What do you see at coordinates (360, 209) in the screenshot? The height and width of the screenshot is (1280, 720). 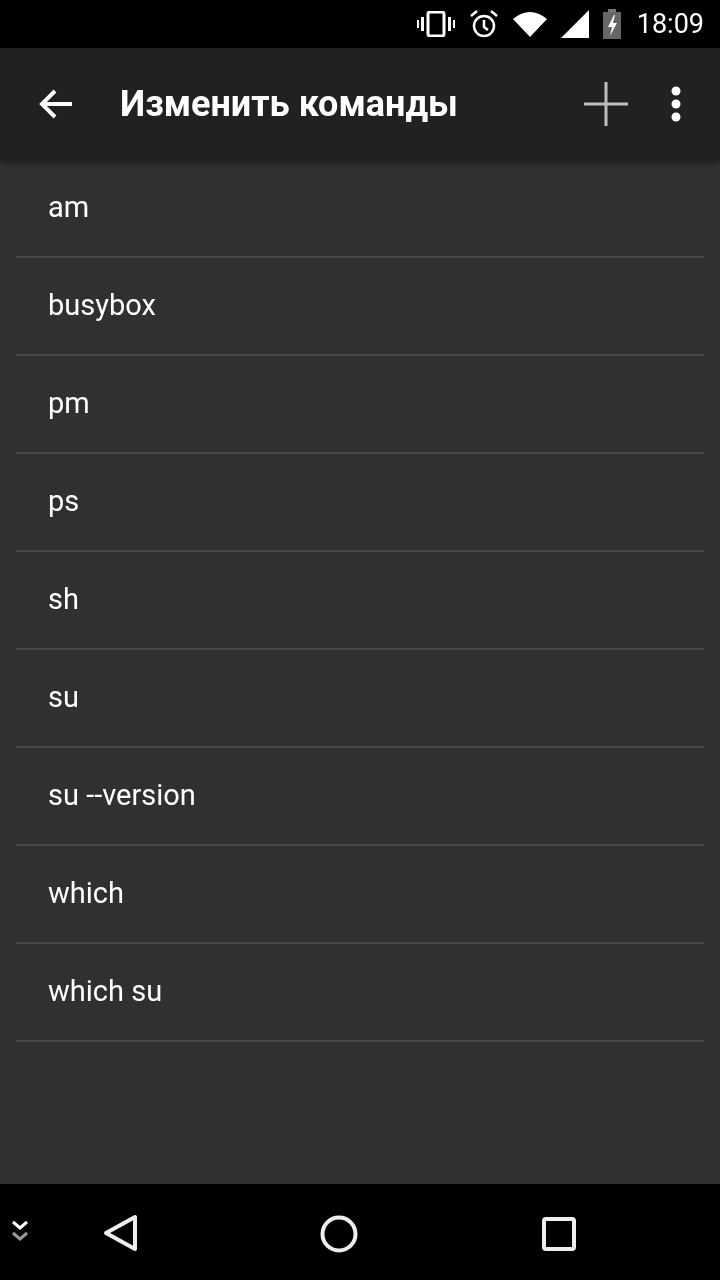 I see `command-item: am` at bounding box center [360, 209].